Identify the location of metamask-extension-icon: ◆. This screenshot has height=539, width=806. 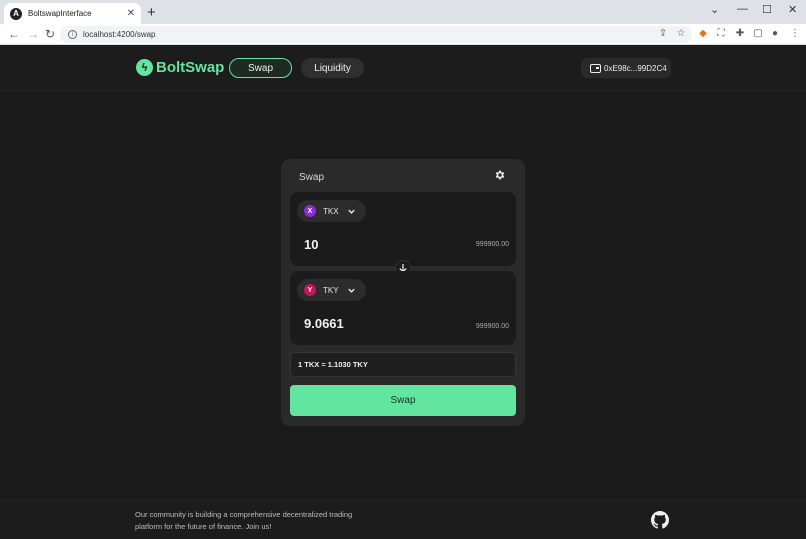
(703, 34).